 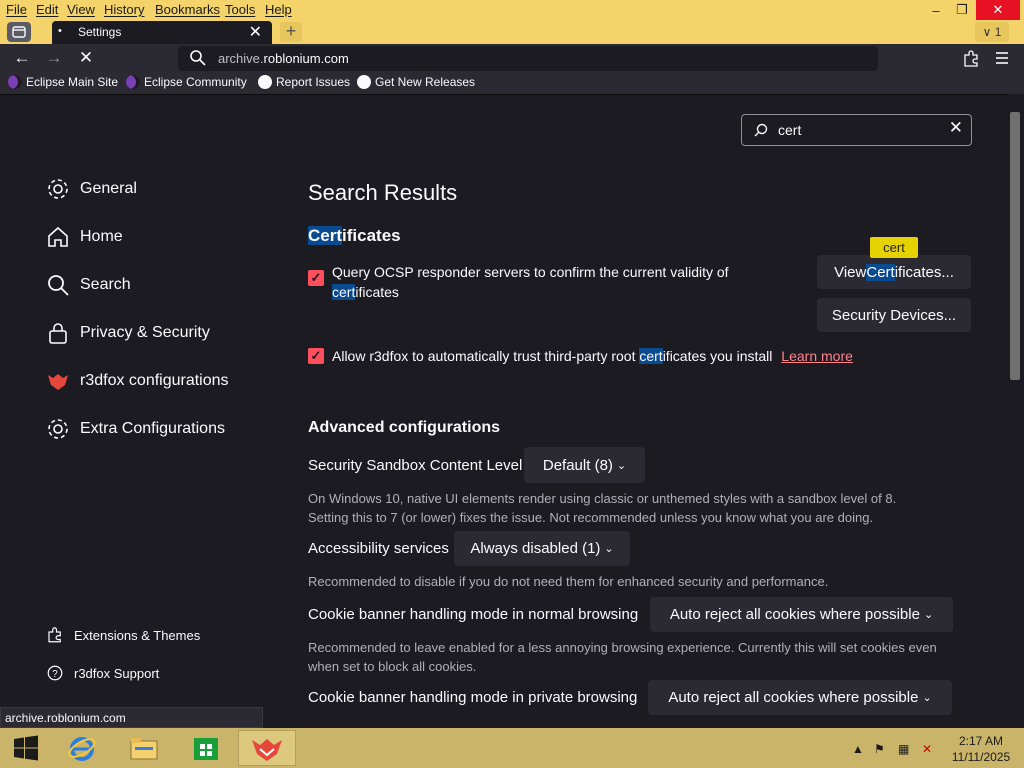 I want to click on taskbar-store, so click(x=206, y=748).